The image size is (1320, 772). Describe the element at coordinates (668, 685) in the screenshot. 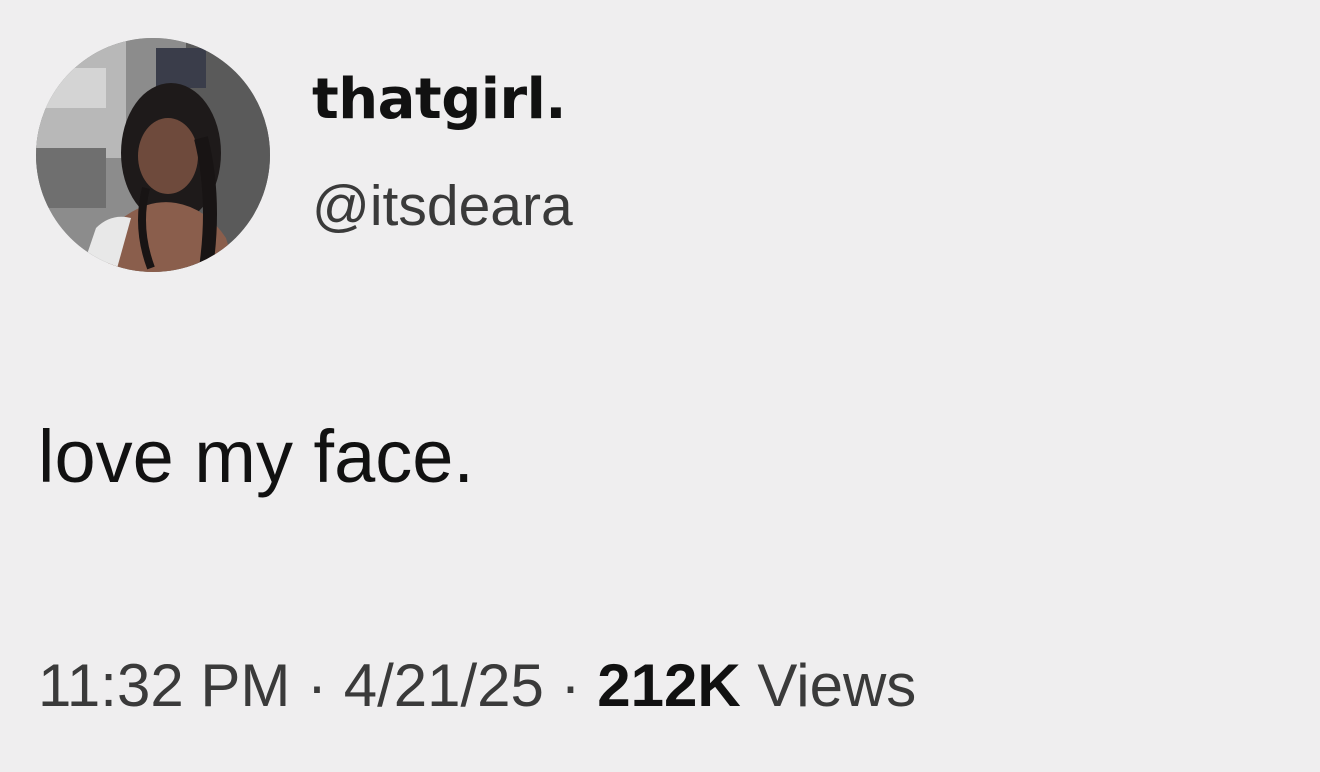

I see `views-count: 212K` at that location.